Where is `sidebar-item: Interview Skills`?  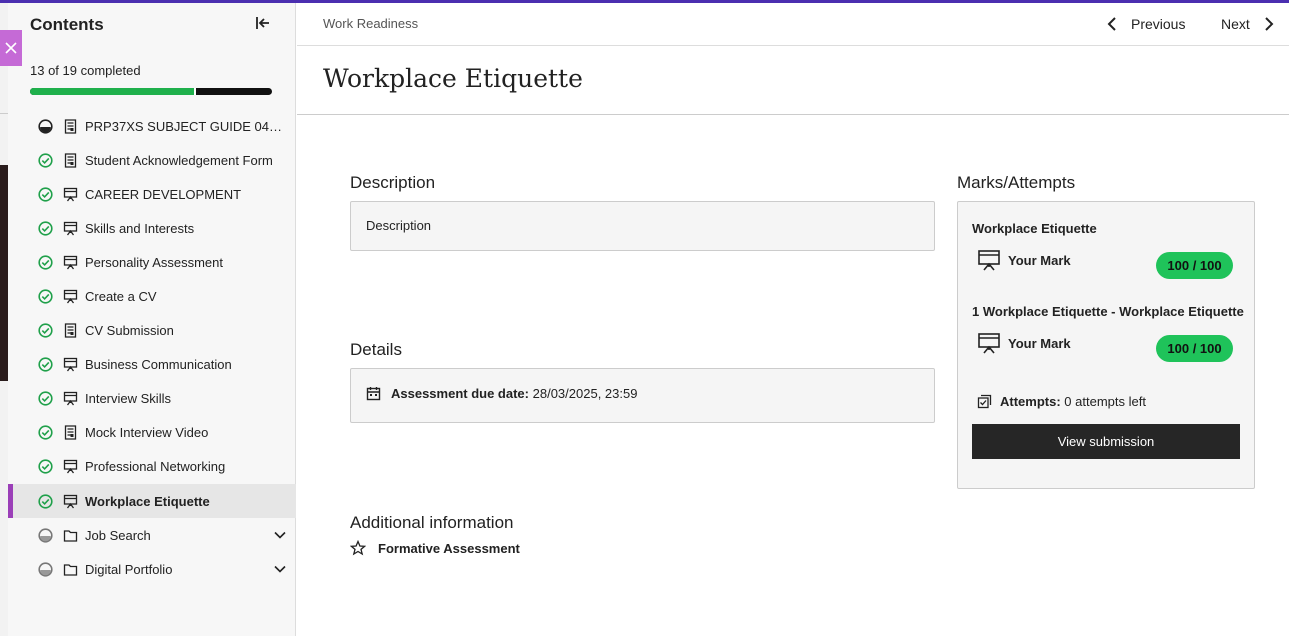 sidebar-item: Interview Skills is located at coordinates (152, 399).